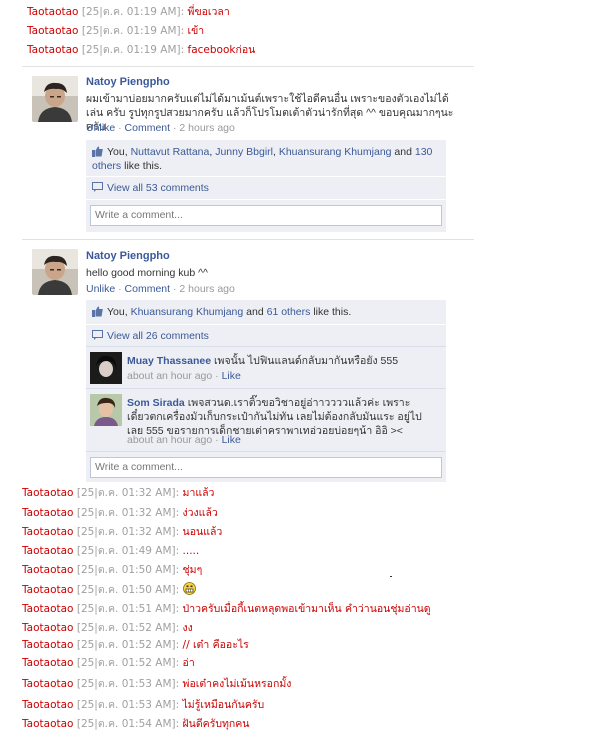 This screenshot has width=600, height=738. Describe the element at coordinates (196, 31) in the screenshot. I see `chat-message: เข้า` at that location.